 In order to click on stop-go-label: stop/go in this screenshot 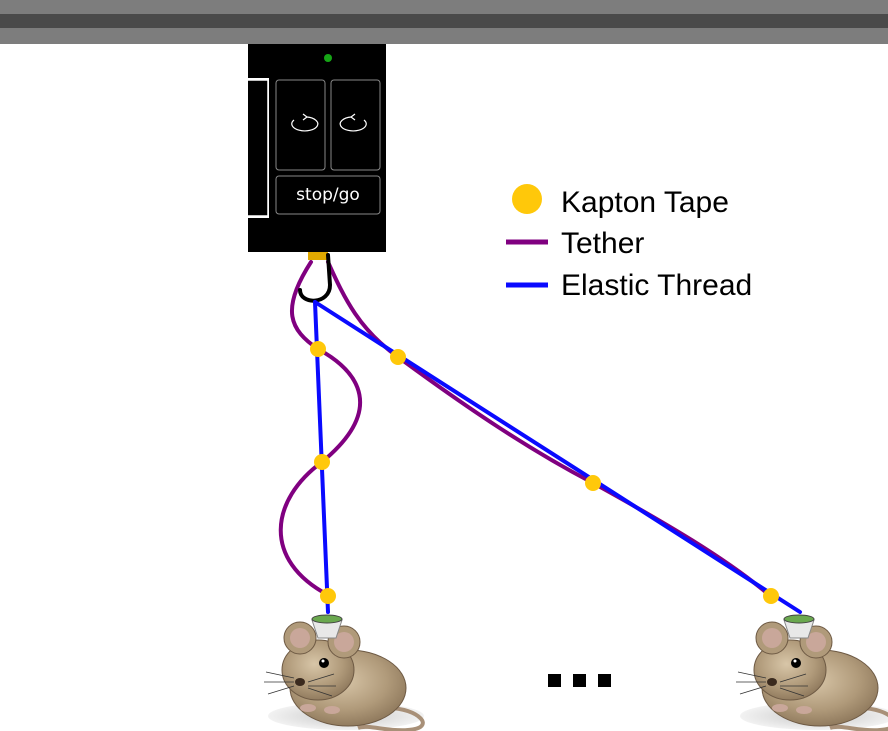, I will do `click(328, 195)`.